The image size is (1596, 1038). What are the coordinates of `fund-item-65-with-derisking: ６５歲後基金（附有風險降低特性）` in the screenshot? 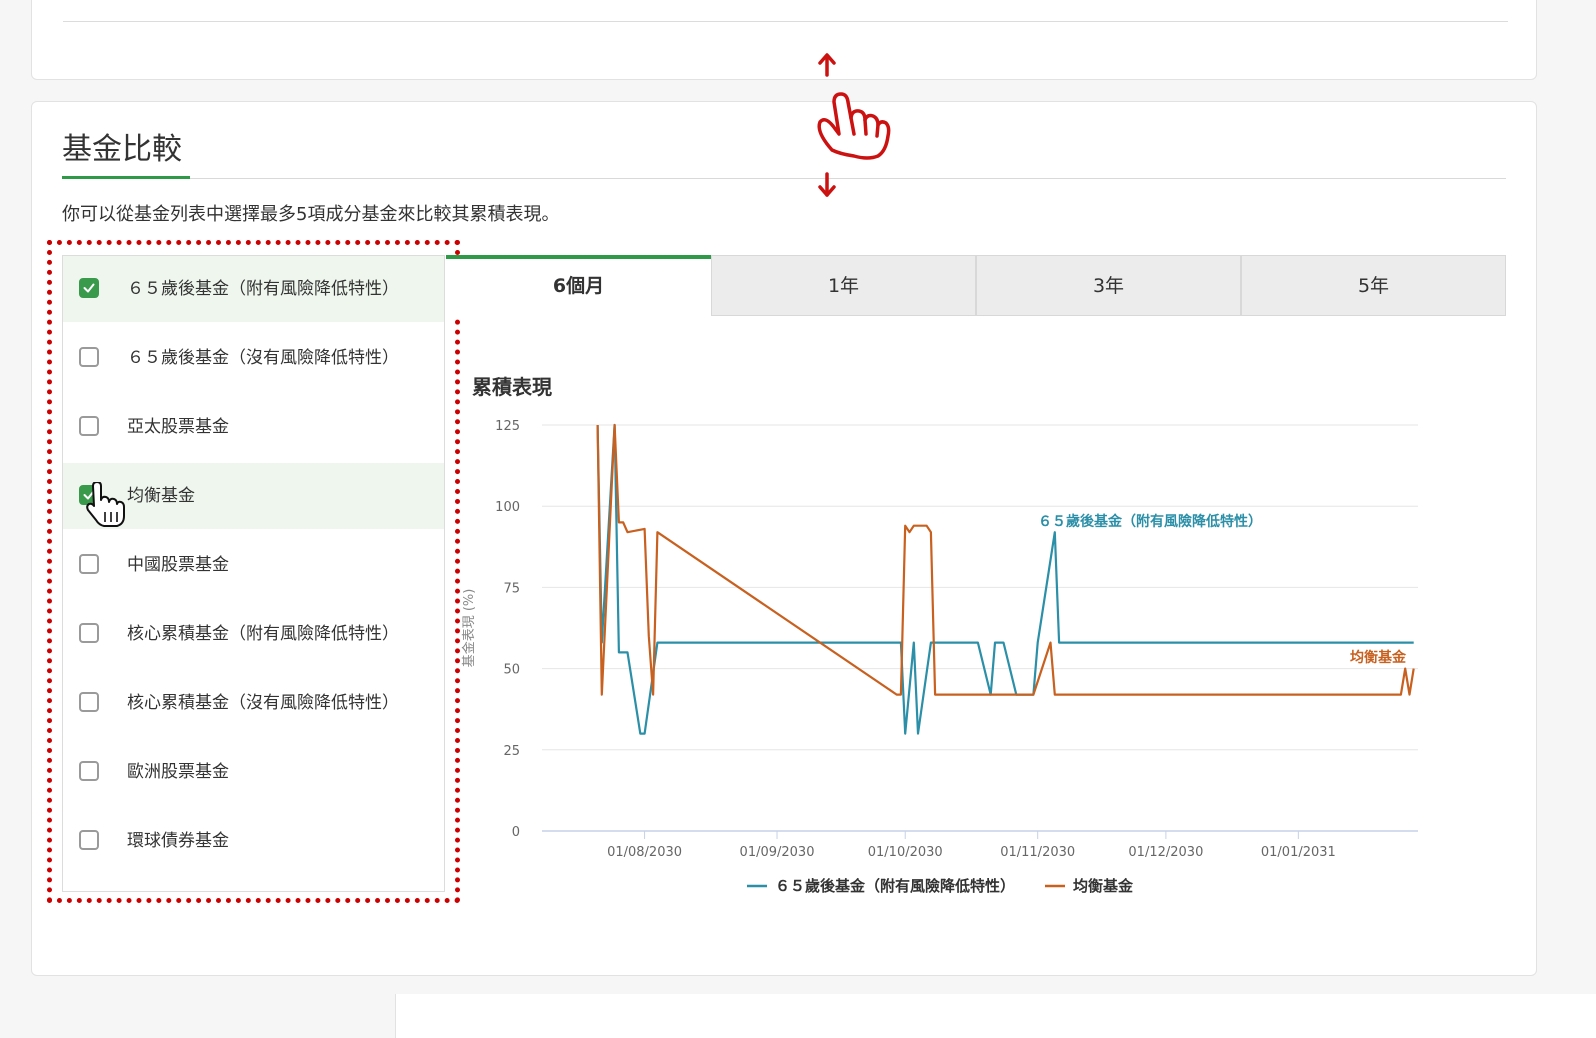 It's located at (253, 289).